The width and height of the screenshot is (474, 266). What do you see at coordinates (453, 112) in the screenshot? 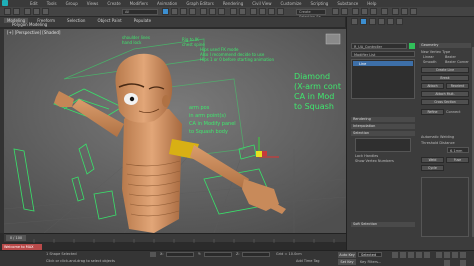
I see `connect-checkbox: Connect` at bounding box center [453, 112].